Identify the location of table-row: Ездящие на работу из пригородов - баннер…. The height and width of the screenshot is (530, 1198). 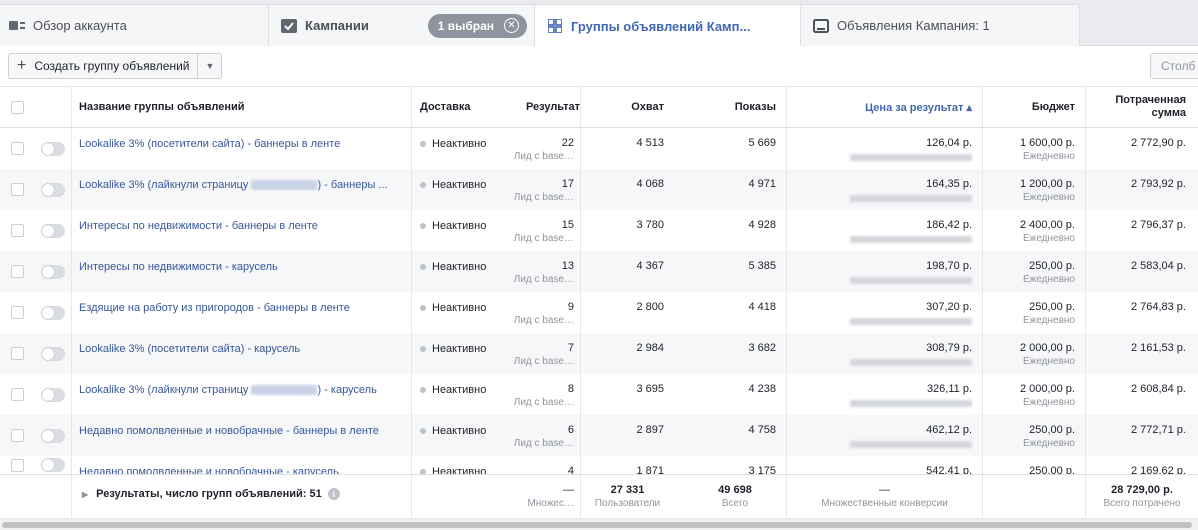
(599, 312).